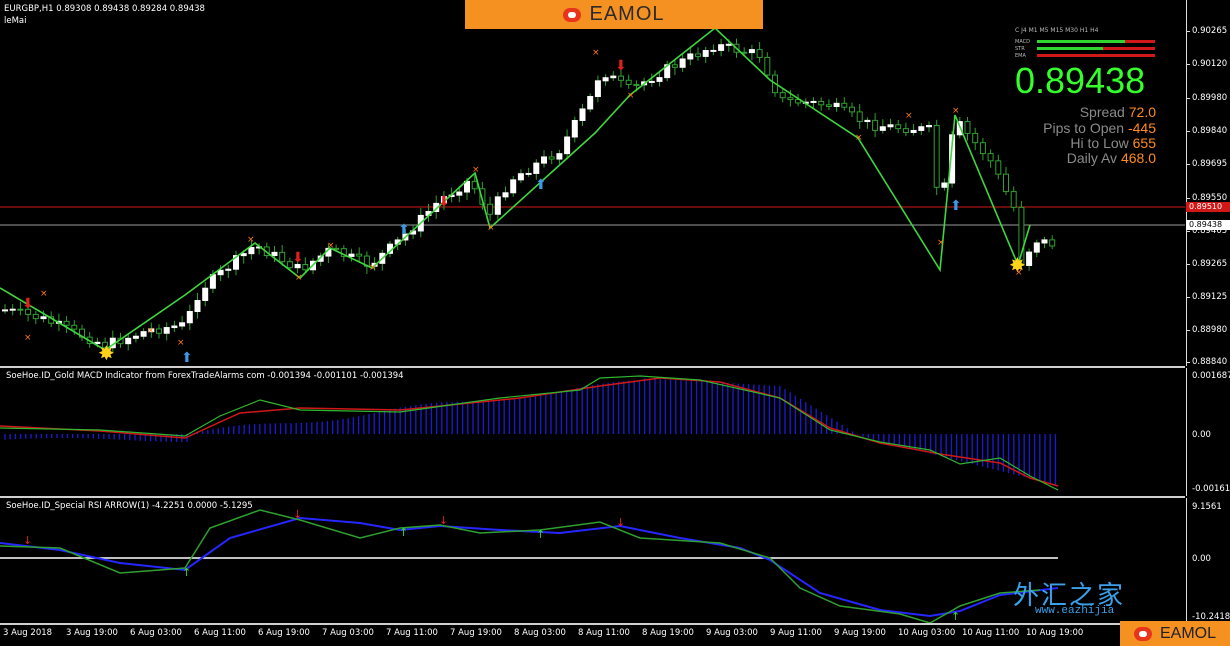 The image size is (1230, 646). I want to click on macd-tick: 0.001687, so click(1211, 376).